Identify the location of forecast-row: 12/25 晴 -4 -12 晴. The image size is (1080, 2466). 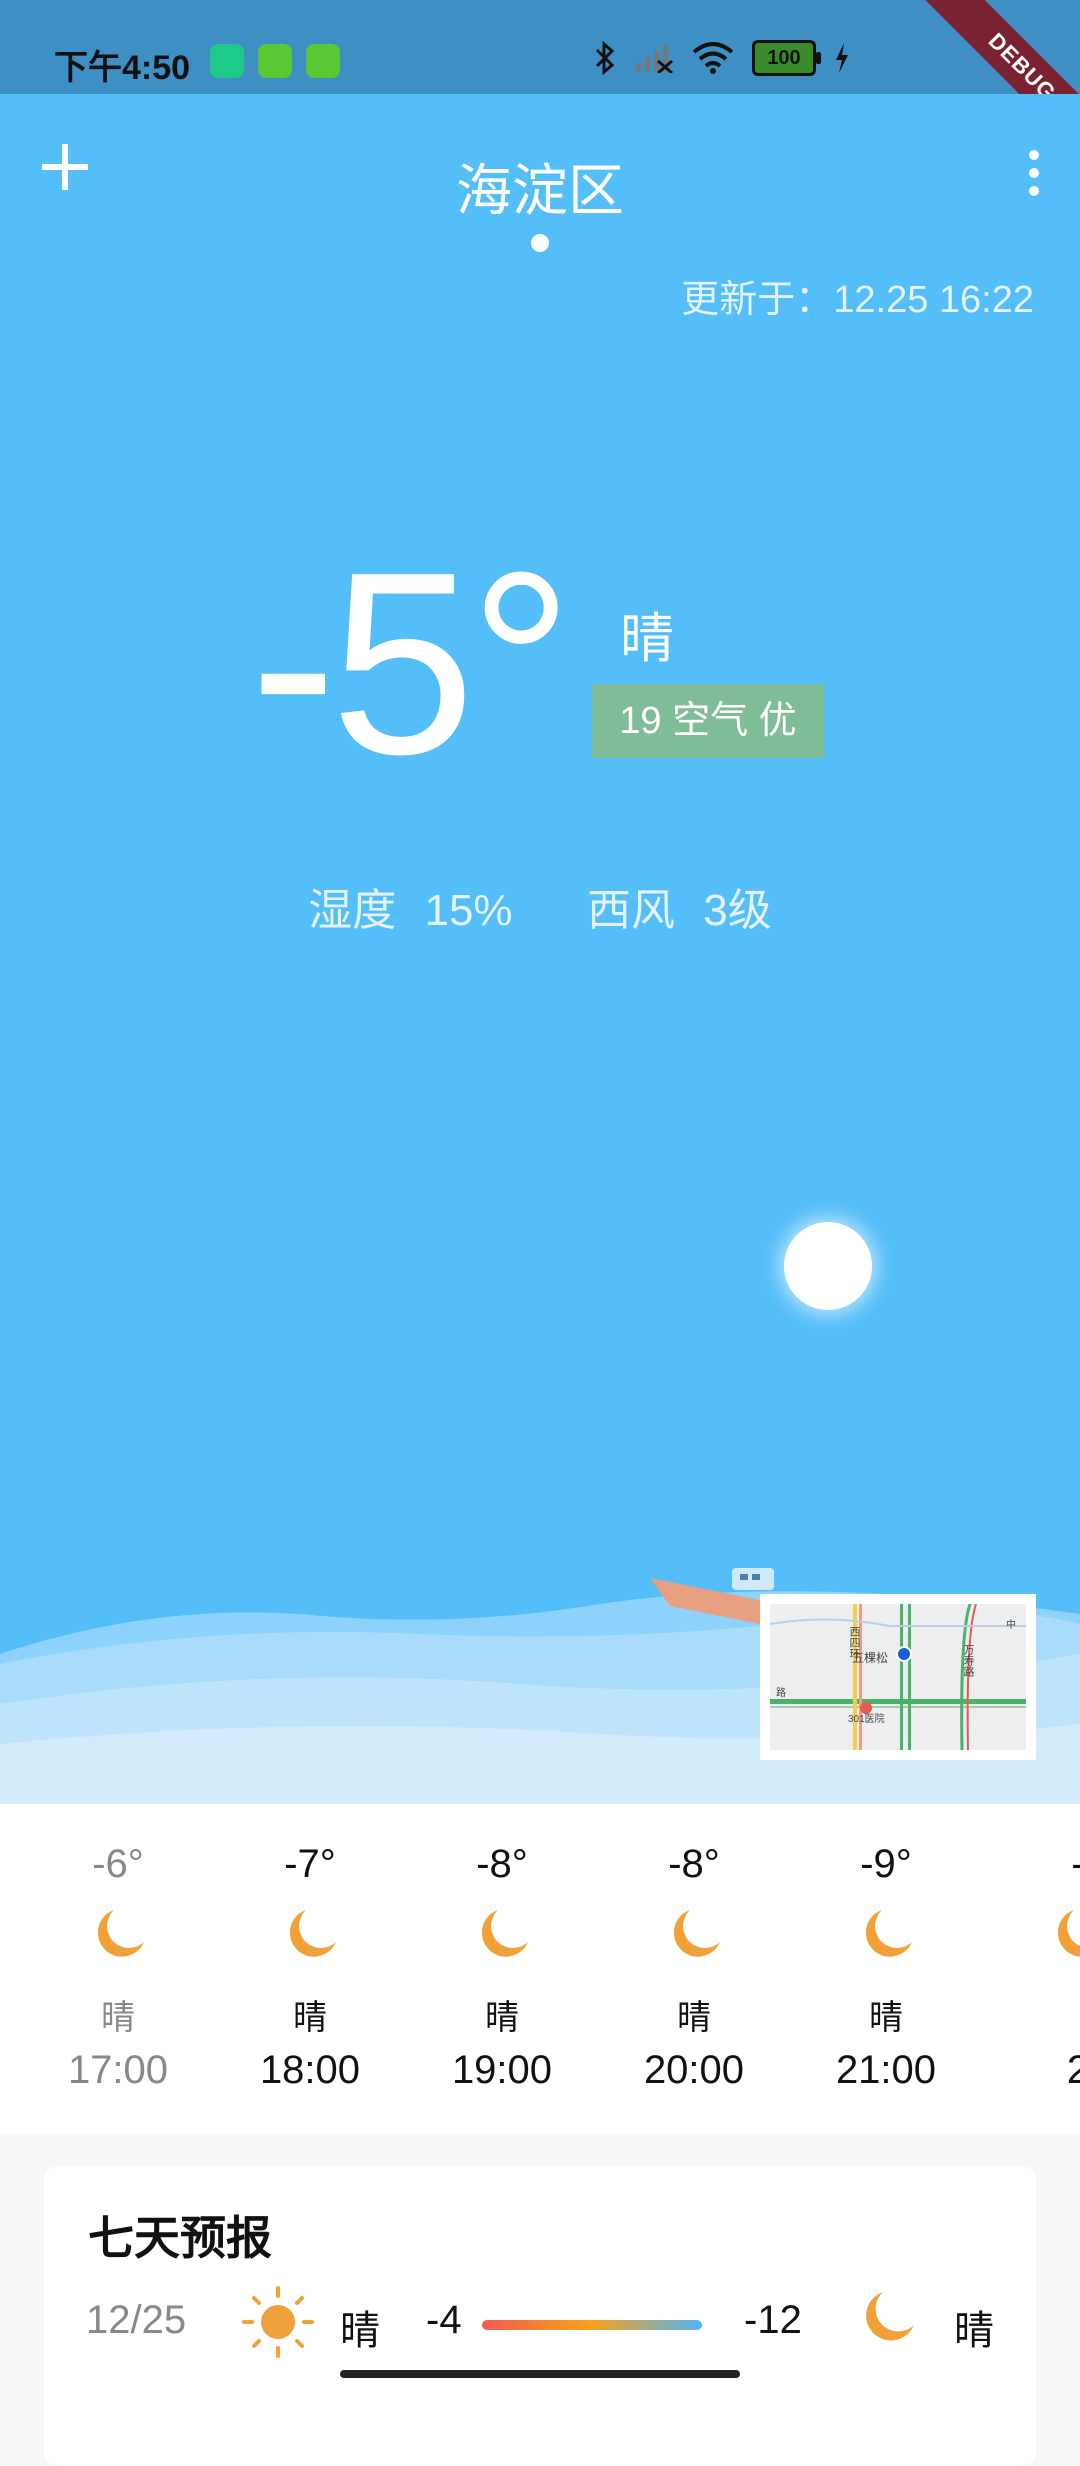
(540, 2324).